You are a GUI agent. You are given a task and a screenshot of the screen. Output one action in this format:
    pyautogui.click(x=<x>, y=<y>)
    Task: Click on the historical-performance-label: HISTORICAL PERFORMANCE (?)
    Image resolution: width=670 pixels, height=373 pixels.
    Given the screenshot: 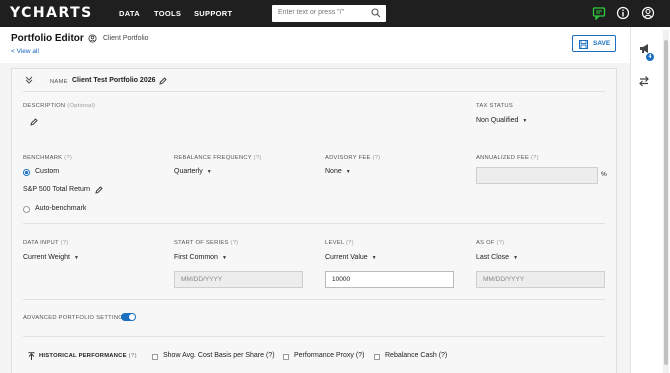 What is the action you would take?
    pyautogui.click(x=88, y=356)
    